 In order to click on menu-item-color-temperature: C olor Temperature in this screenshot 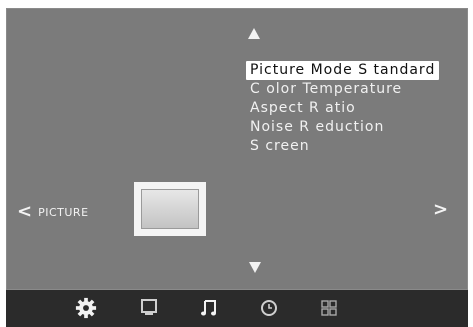, I will do `click(342, 89)`.